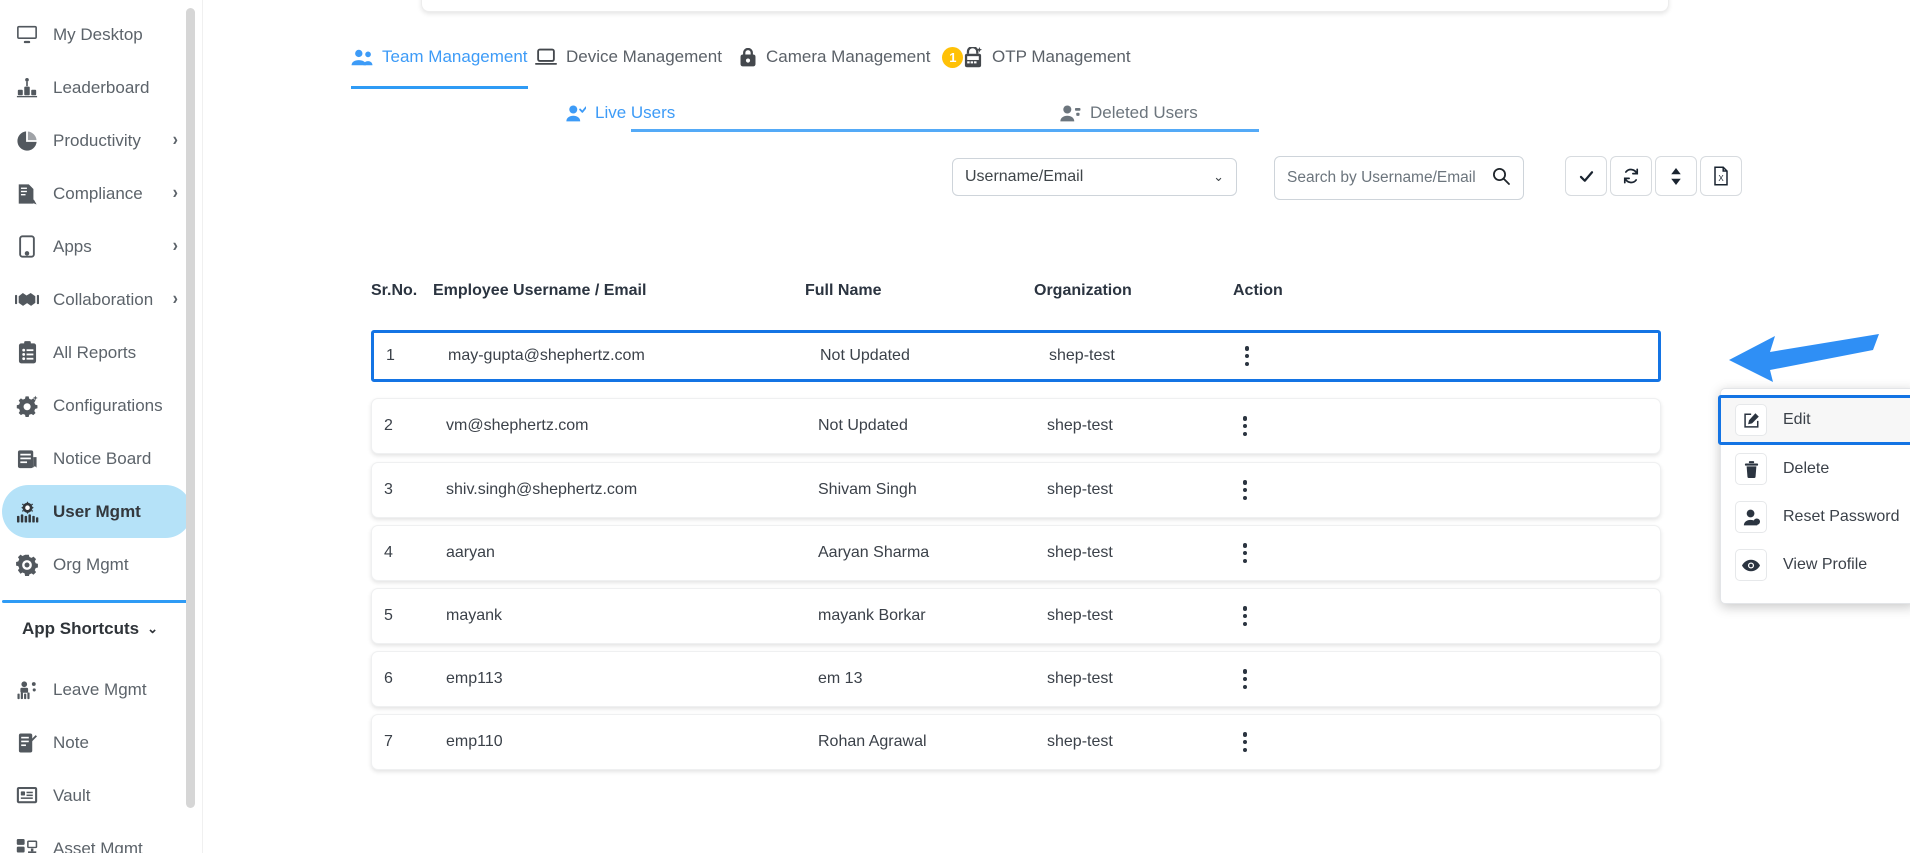 The height and width of the screenshot is (853, 1910). I want to click on sidebar-scrollbar, so click(190, 426).